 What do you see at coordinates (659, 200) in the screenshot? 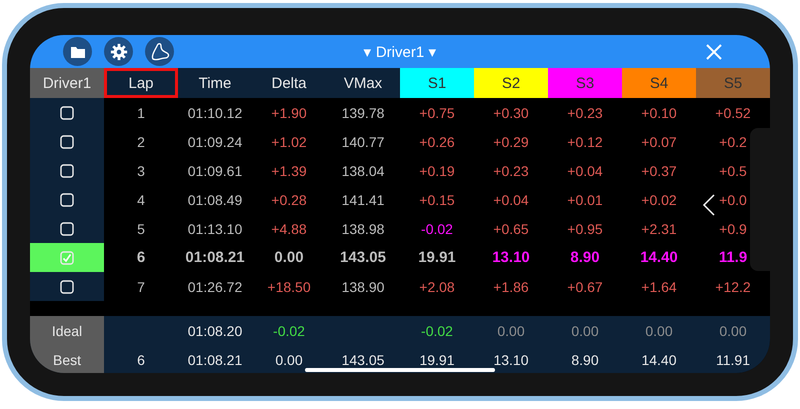
I see `table-cell: +0.02` at bounding box center [659, 200].